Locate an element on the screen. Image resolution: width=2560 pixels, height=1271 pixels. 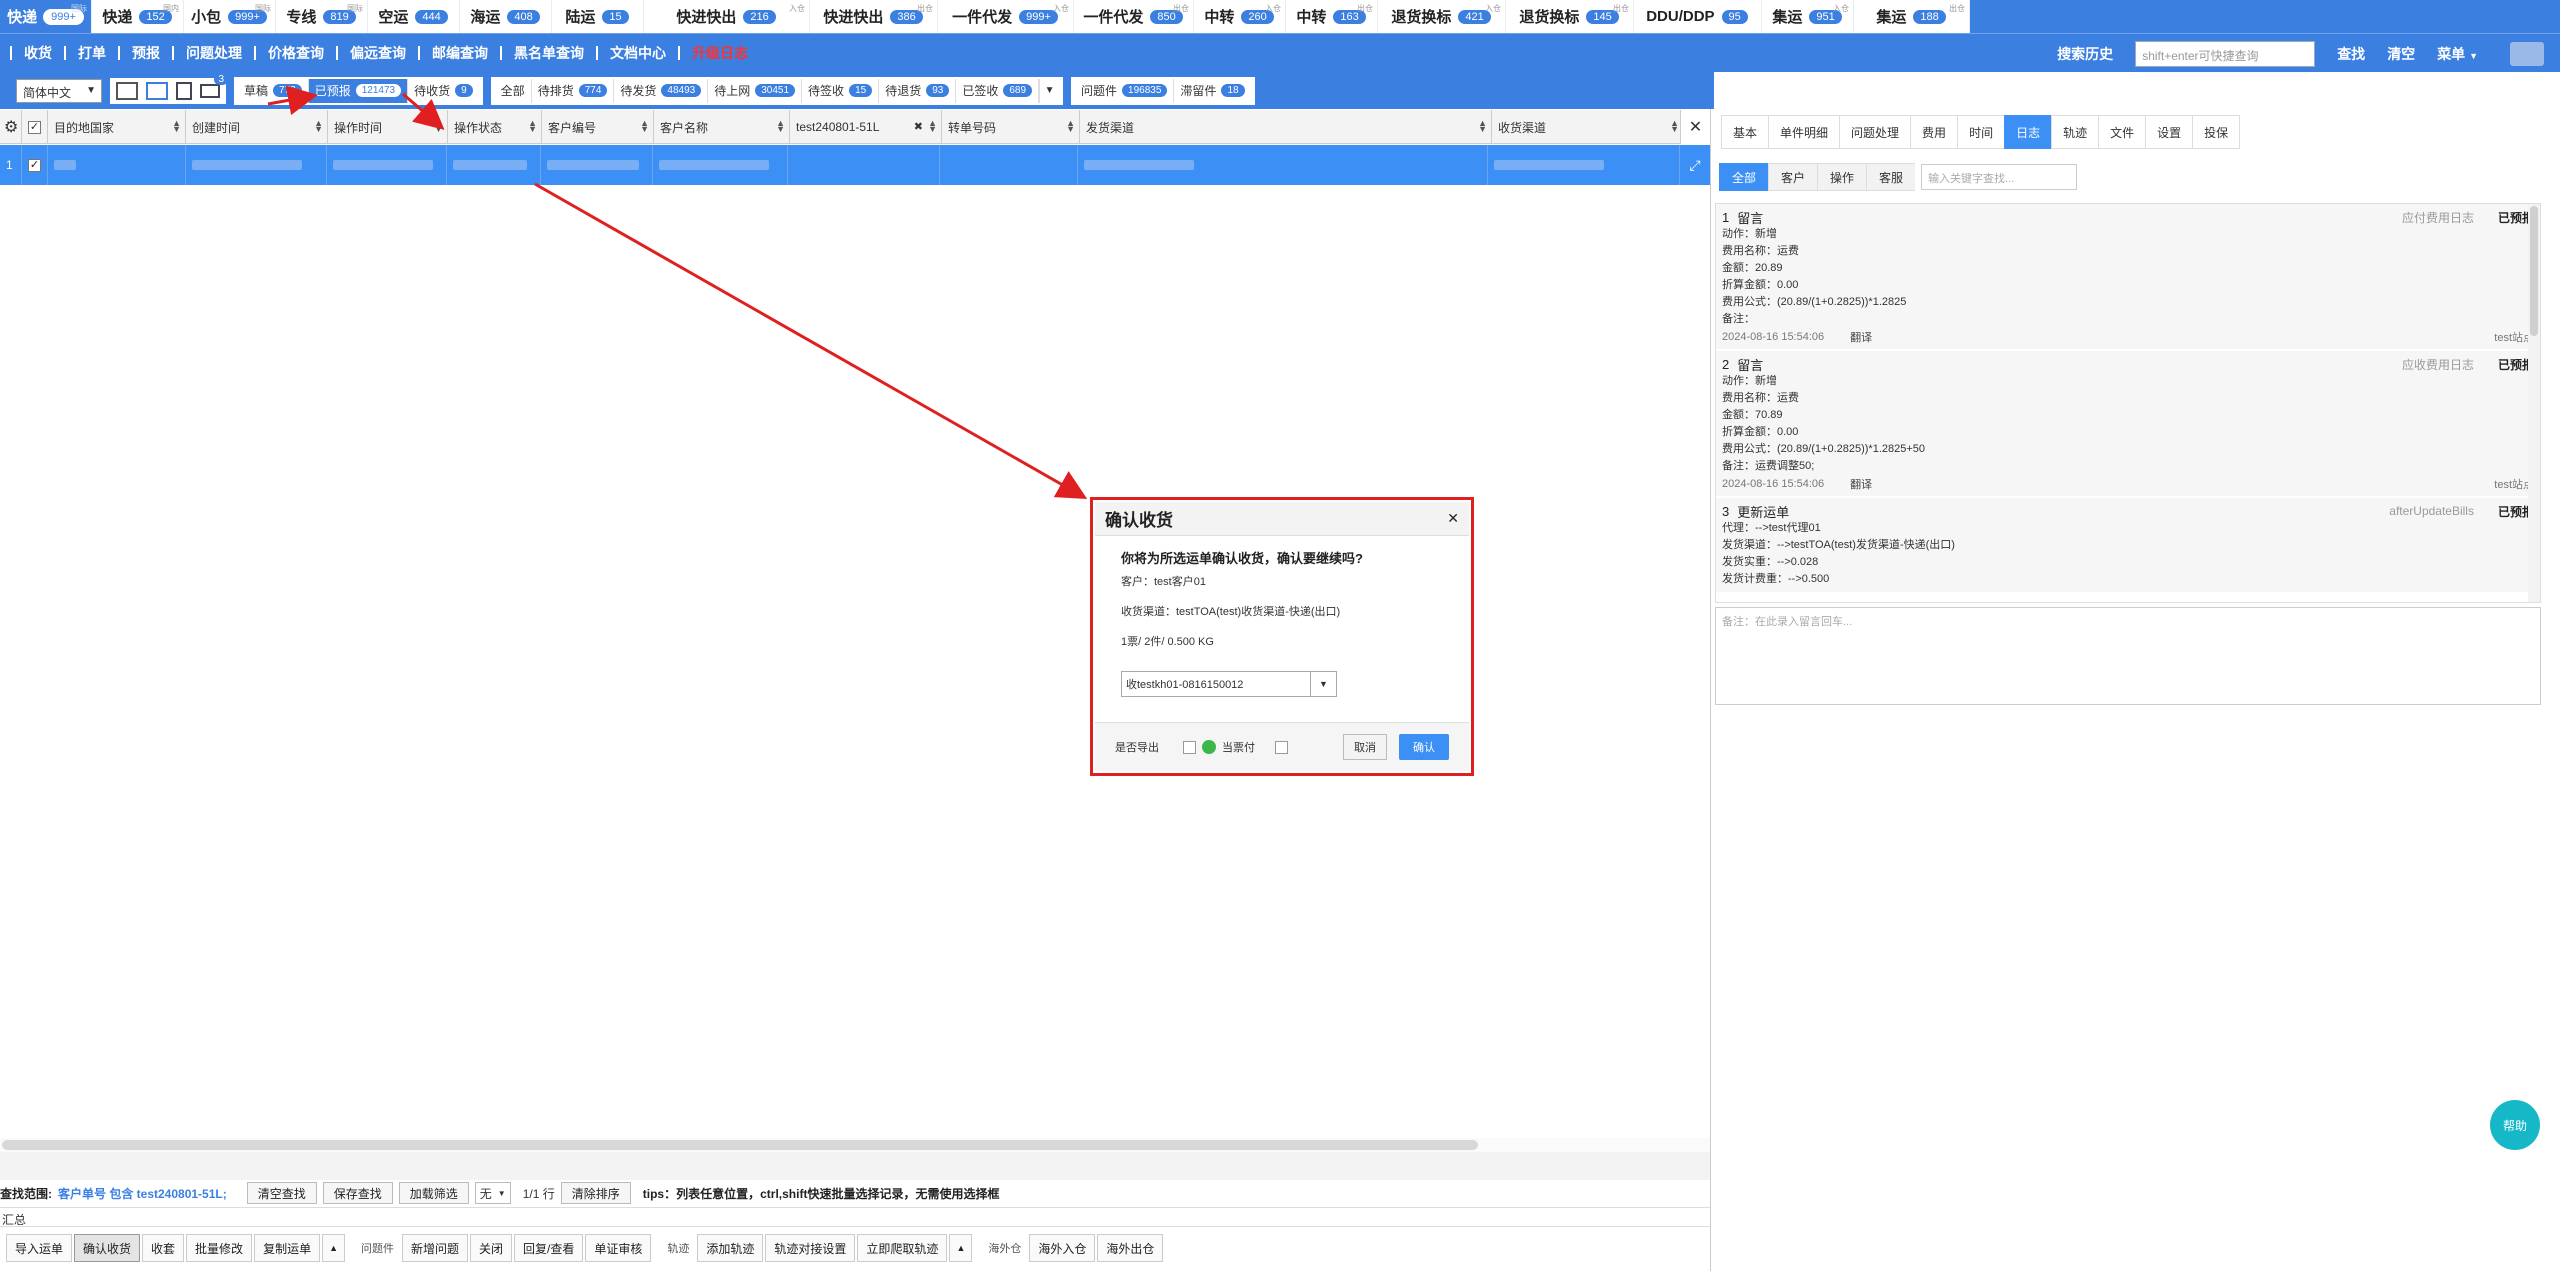
top-tab: 快进快出 216 入仓 is located at coordinates (727, 16).